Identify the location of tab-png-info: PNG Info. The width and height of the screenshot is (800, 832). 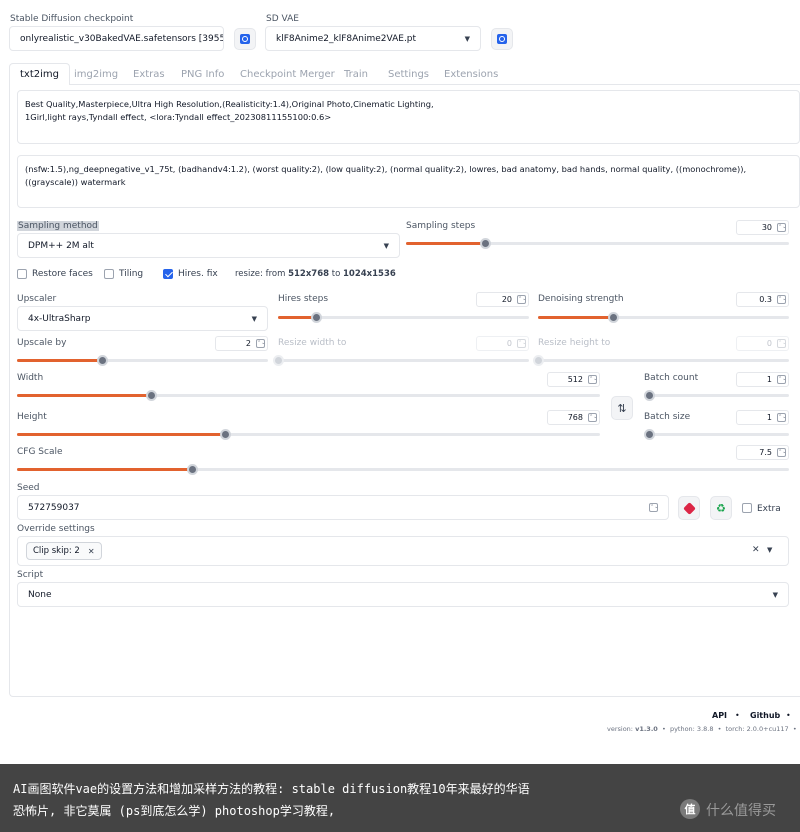
(202, 74).